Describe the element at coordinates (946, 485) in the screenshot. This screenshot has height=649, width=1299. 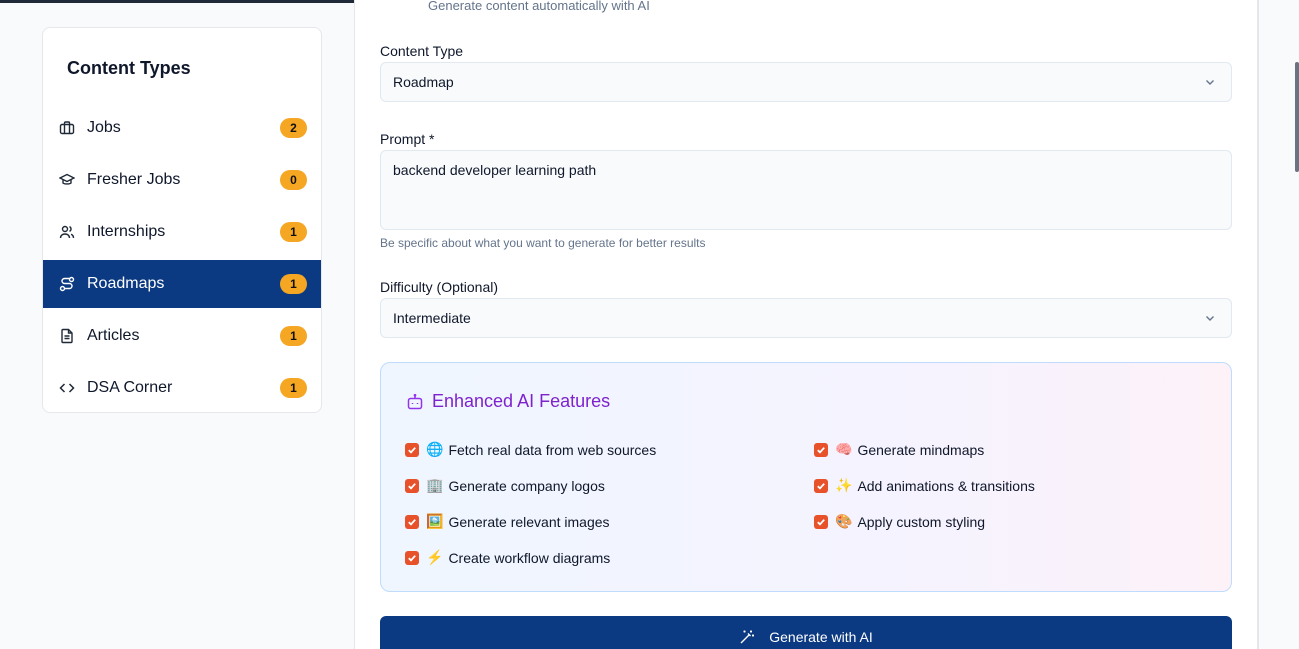
I see `feature-label: Add animations & transitions` at that location.